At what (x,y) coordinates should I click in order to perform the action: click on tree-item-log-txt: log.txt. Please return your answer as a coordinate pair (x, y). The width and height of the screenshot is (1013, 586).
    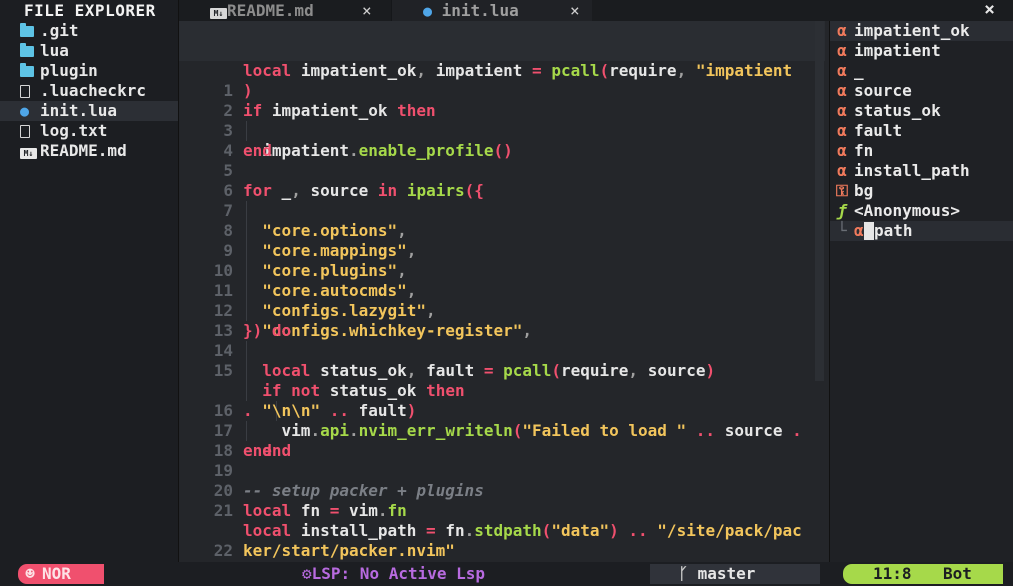
    Looking at the image, I should click on (89, 131).